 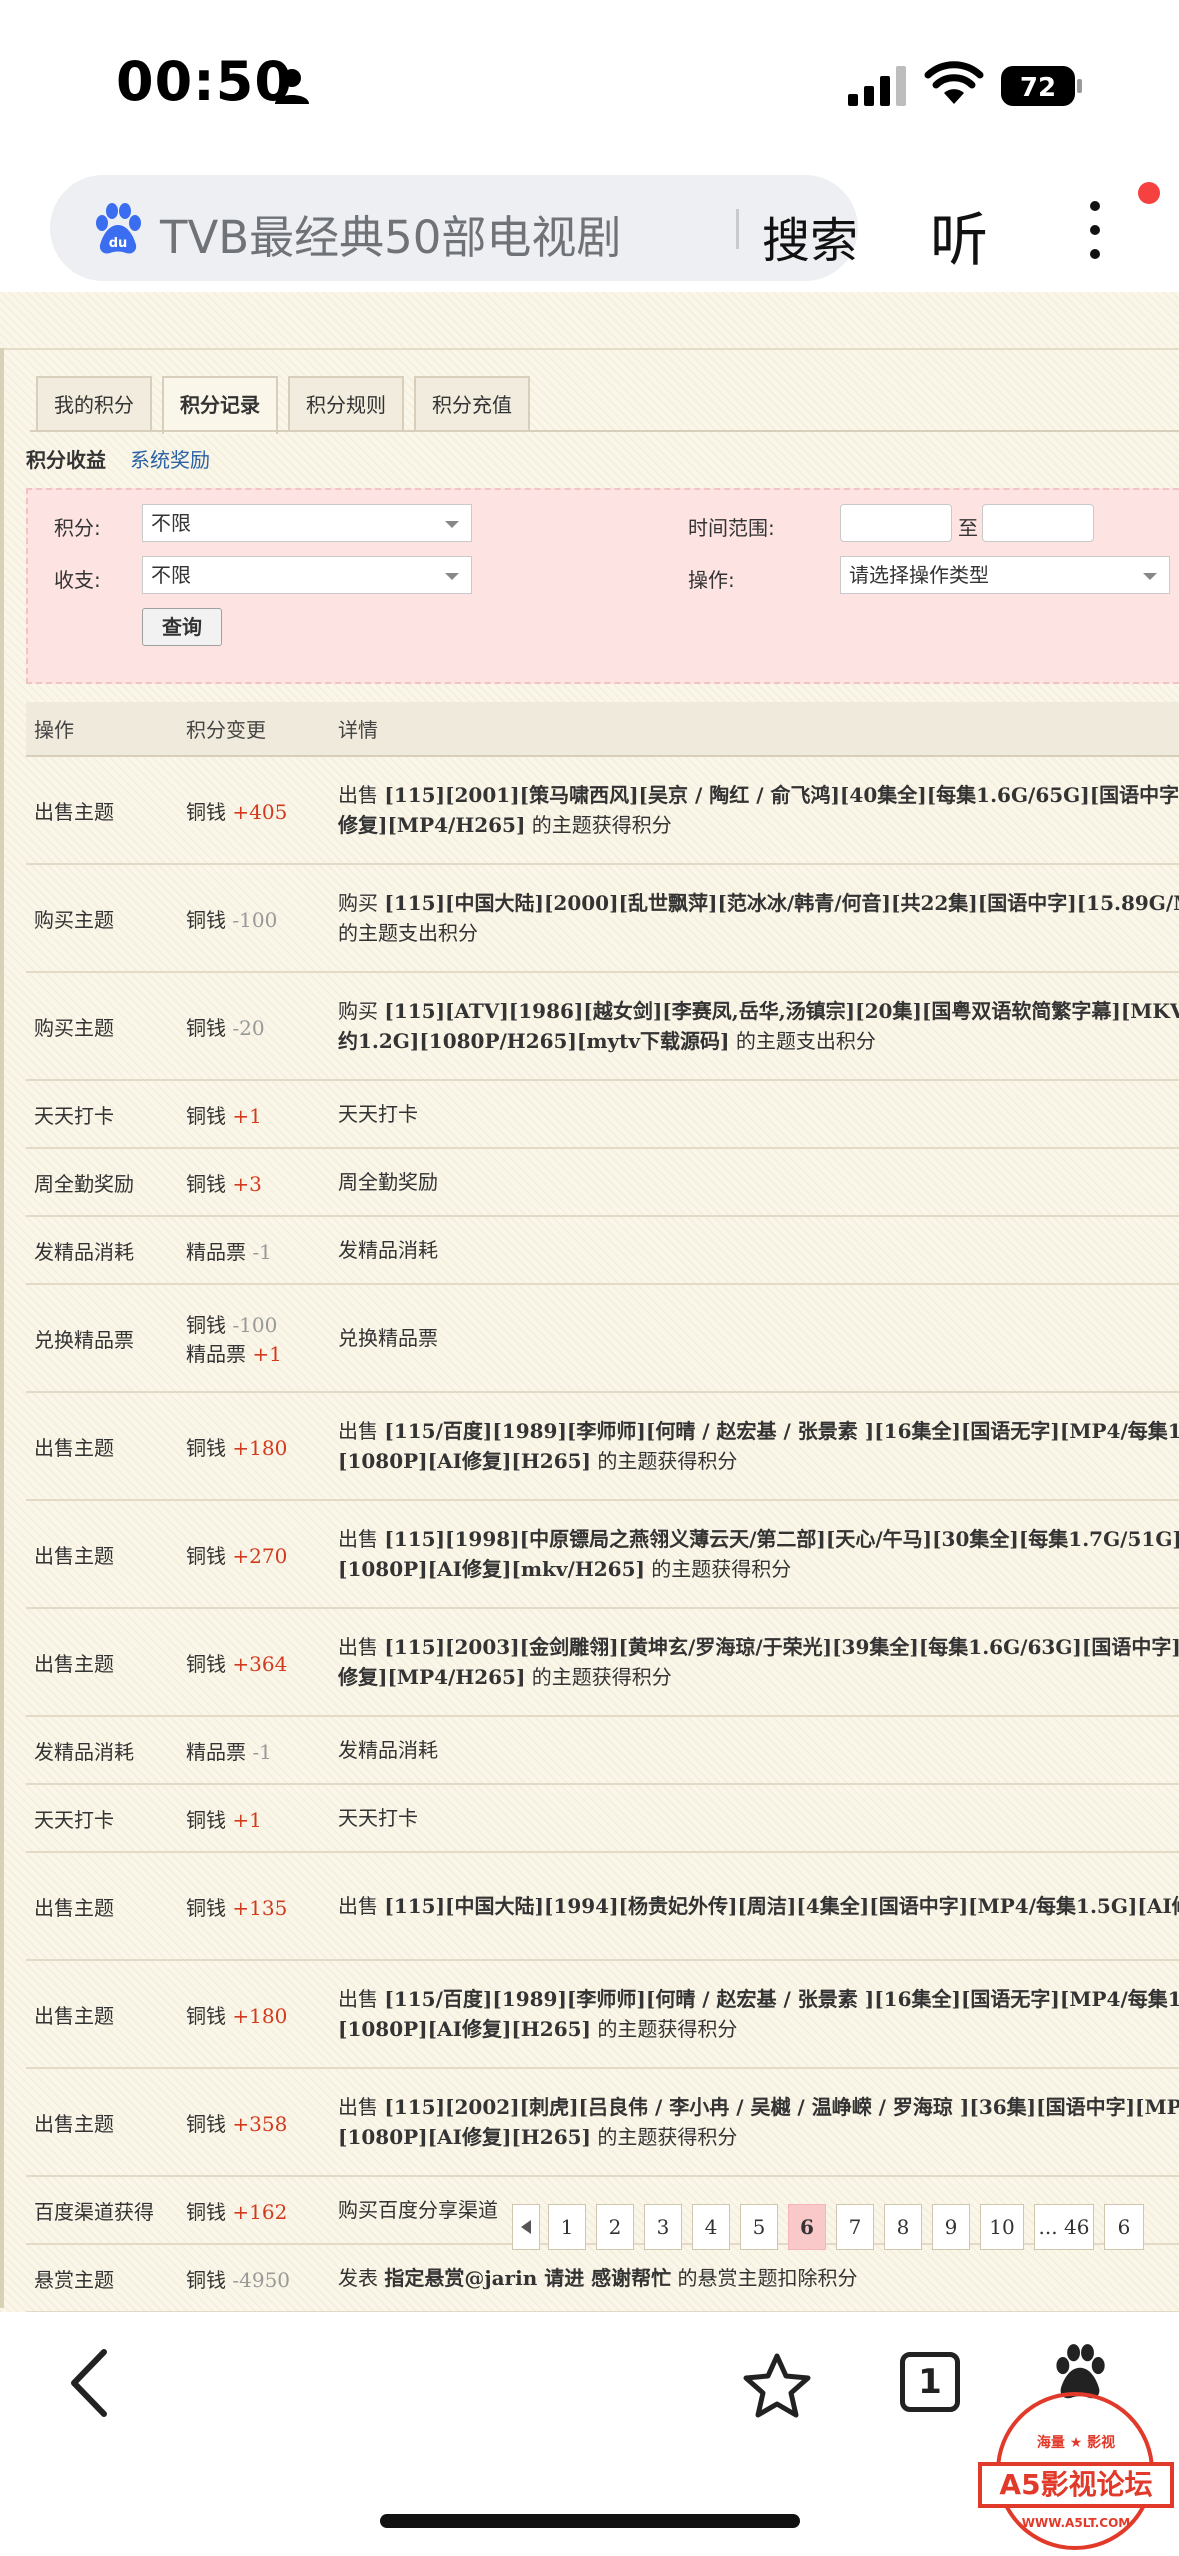 I want to click on operation-select: 请选择操作类型, so click(x=1005, y=575).